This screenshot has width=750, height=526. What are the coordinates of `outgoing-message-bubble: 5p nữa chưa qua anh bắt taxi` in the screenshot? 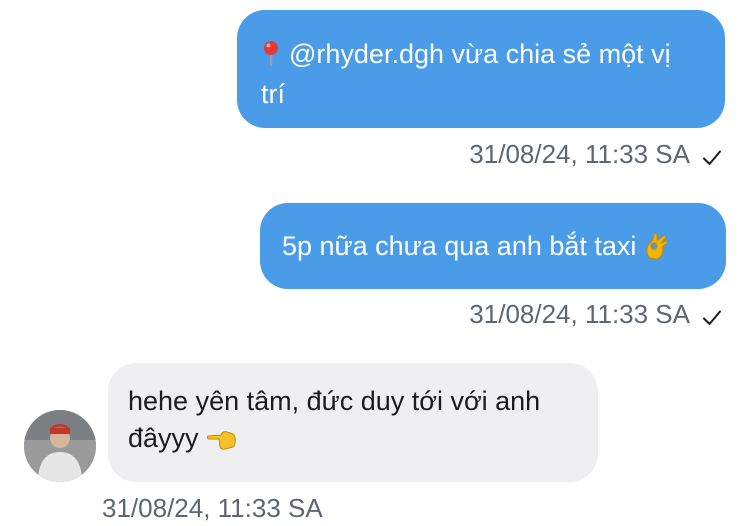 It's located at (493, 246).